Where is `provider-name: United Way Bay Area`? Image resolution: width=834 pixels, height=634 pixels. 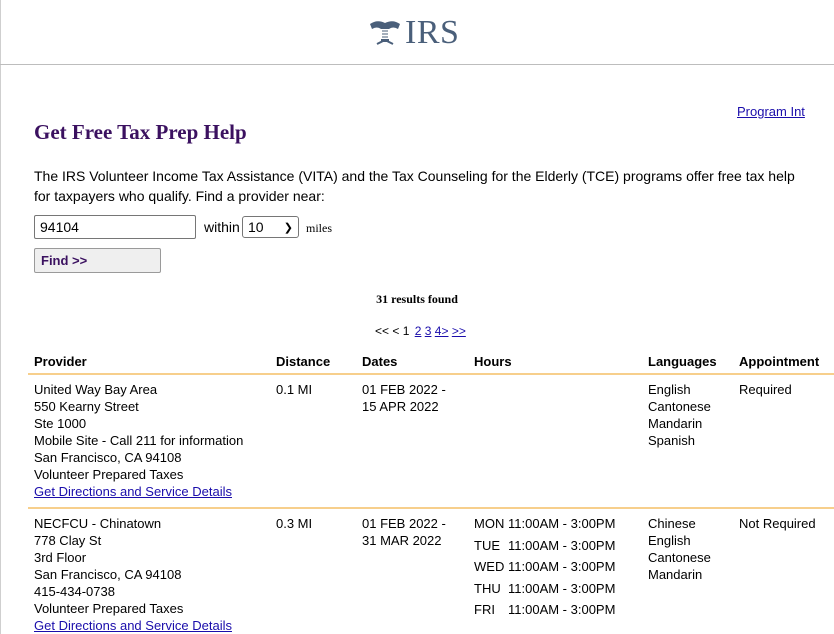 provider-name: United Way Bay Area is located at coordinates (96, 389).